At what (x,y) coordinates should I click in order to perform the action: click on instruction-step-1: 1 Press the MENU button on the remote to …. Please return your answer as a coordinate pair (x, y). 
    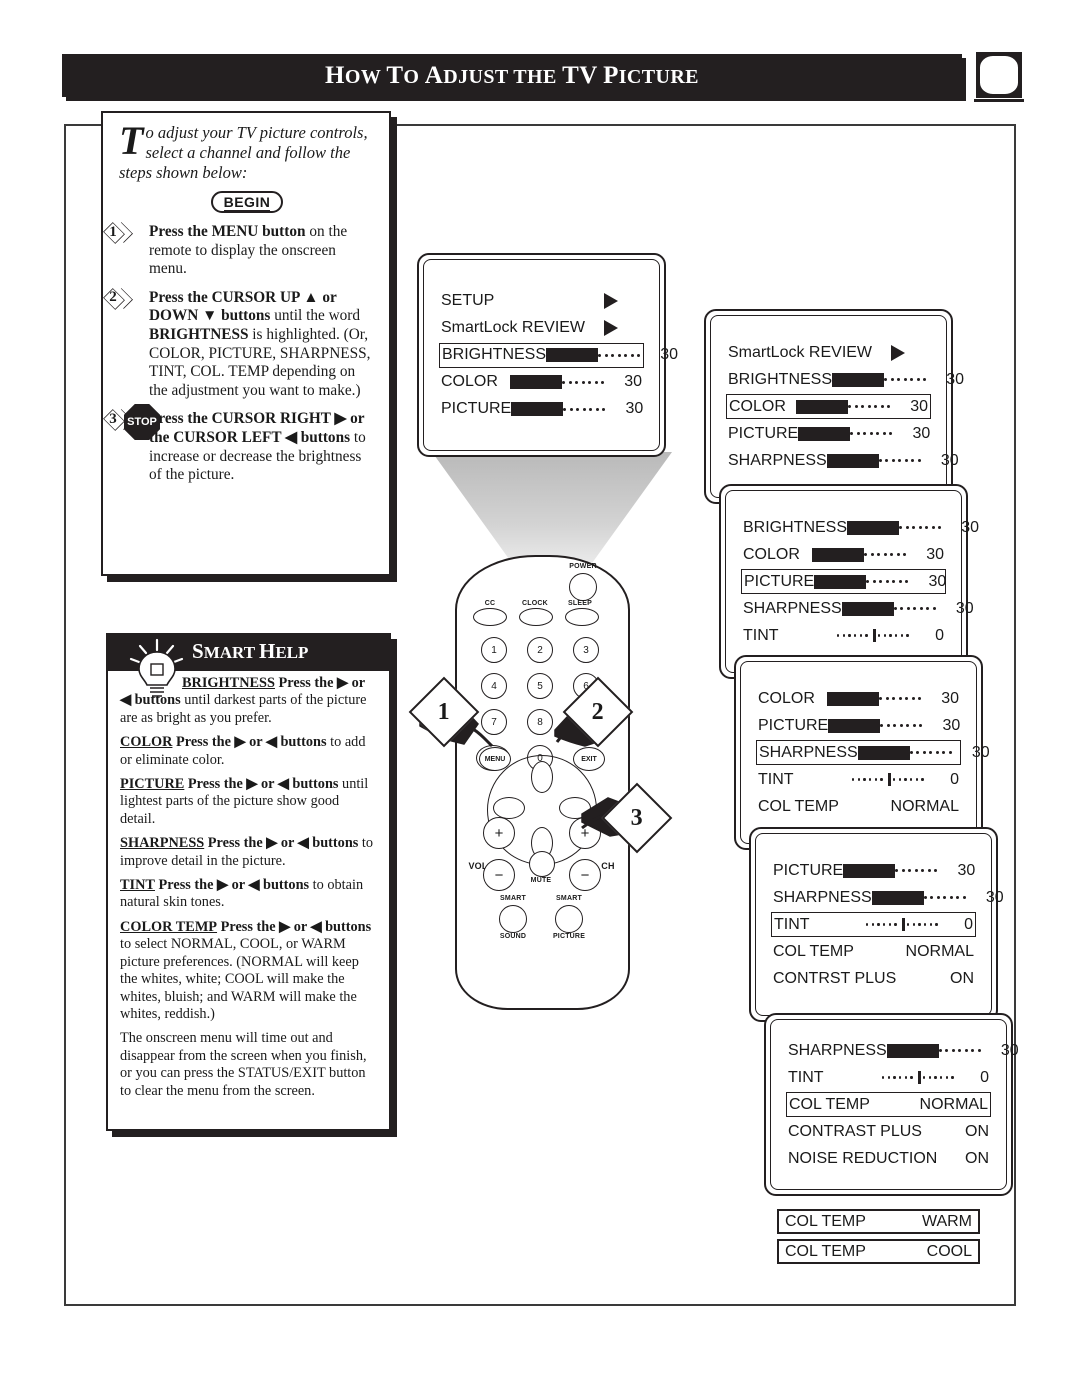
    Looking at the image, I should click on (239, 250).